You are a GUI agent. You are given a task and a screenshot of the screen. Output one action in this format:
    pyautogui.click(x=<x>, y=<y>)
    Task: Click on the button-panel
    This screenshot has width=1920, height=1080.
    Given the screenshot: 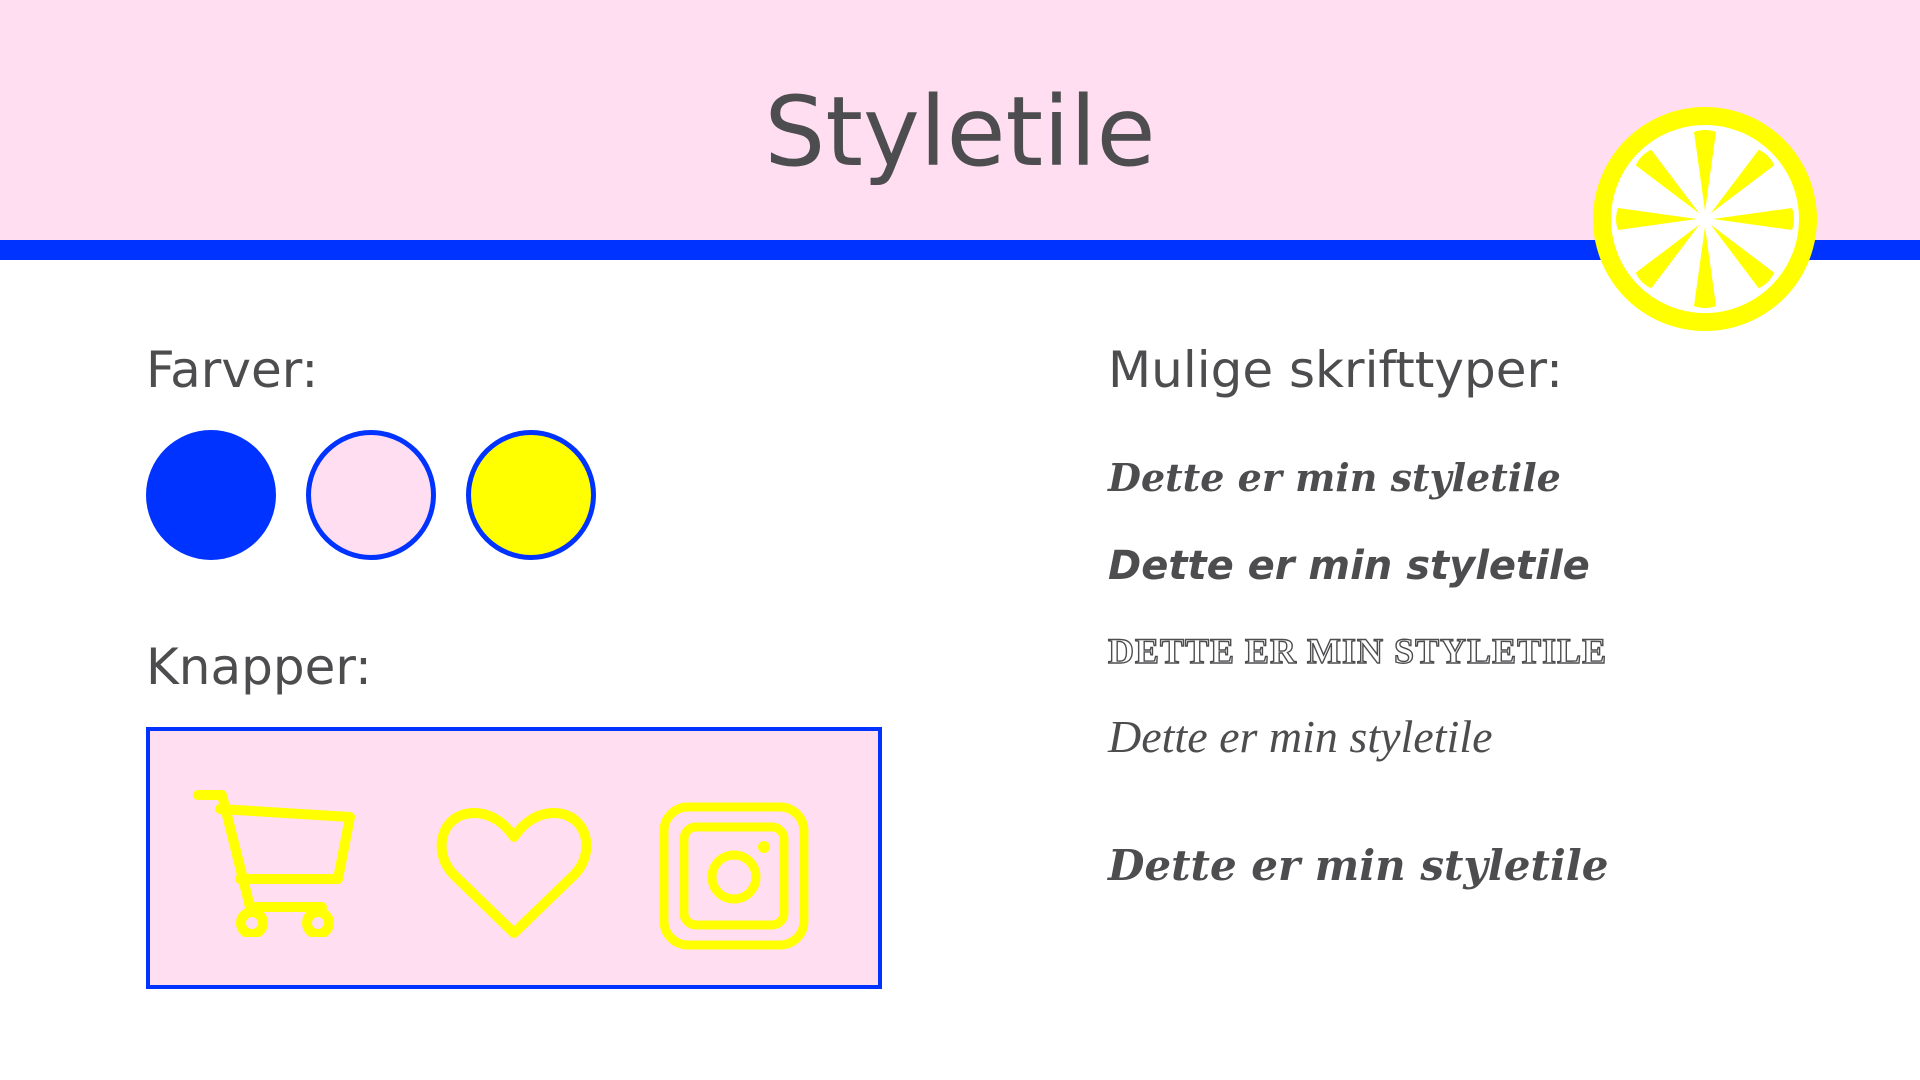 What is the action you would take?
    pyautogui.click(x=514, y=858)
    